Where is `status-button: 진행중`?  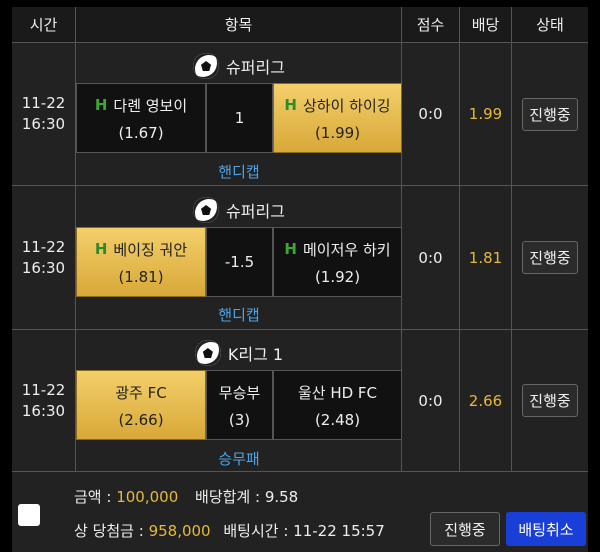
status-button: 진행중 is located at coordinates (465, 529).